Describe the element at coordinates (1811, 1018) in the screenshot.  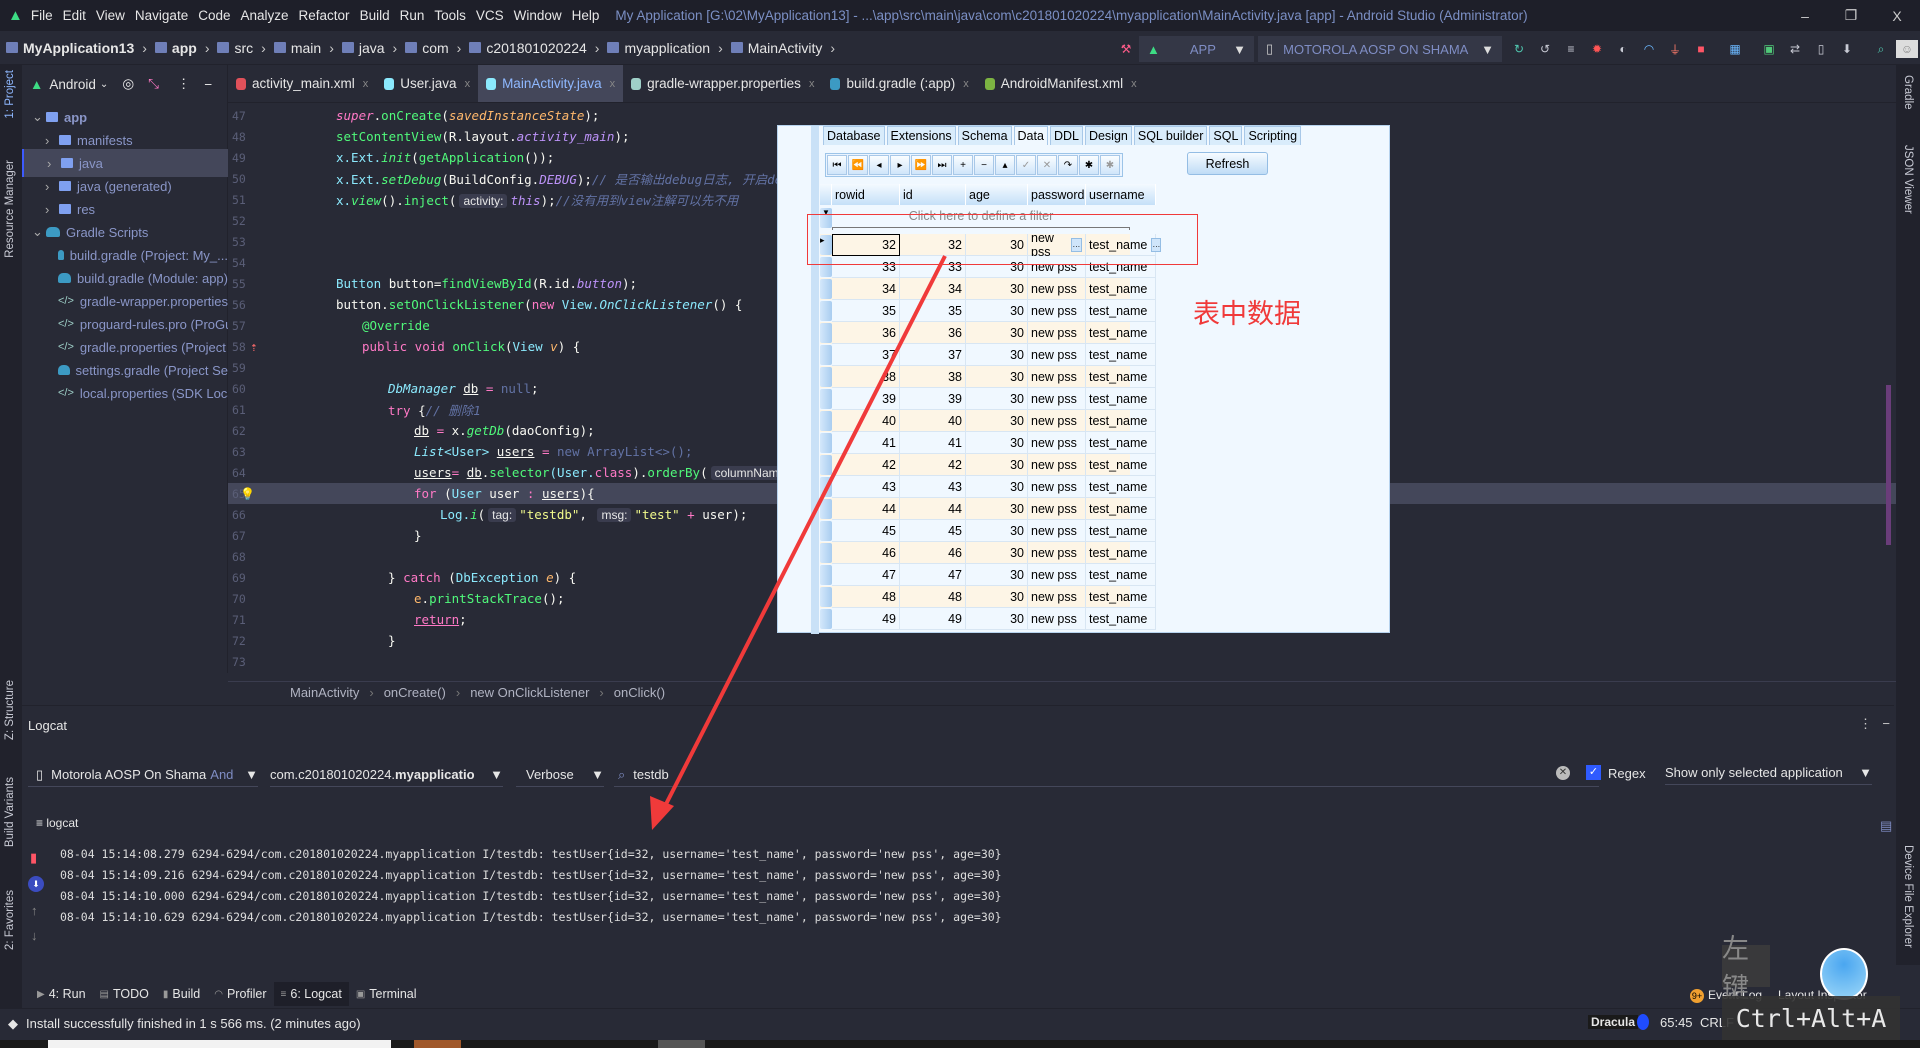
I see `key-combo-overlay: Ctrl+Alt+A` at that location.